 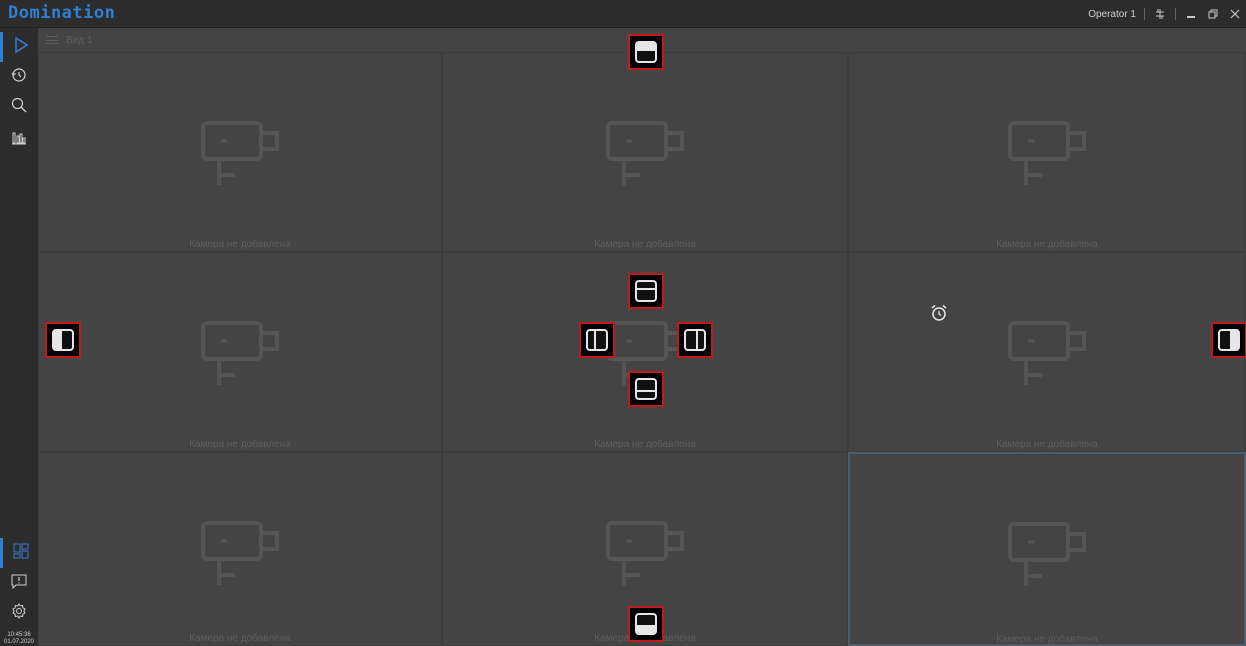 I want to click on split-top-icon, so click(x=646, y=291).